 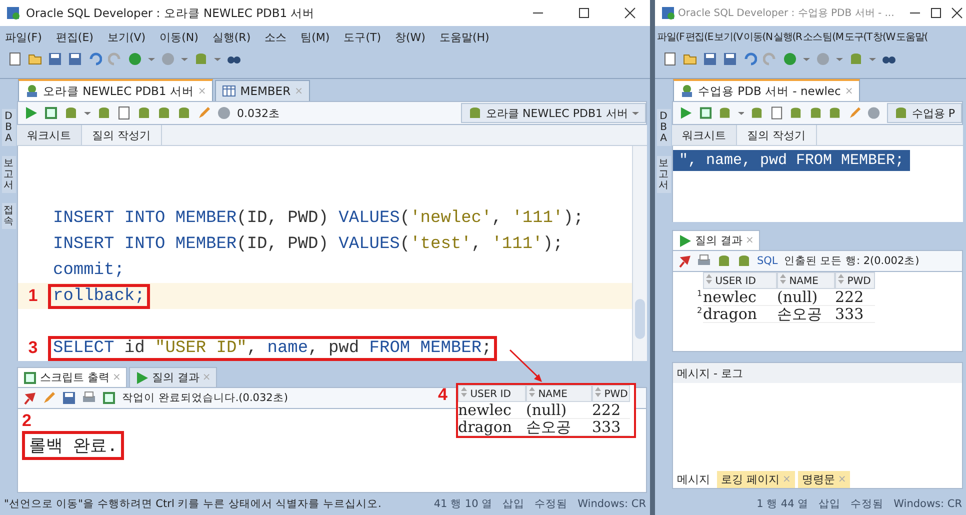 I want to click on side-tab: 접속, so click(x=9, y=216).